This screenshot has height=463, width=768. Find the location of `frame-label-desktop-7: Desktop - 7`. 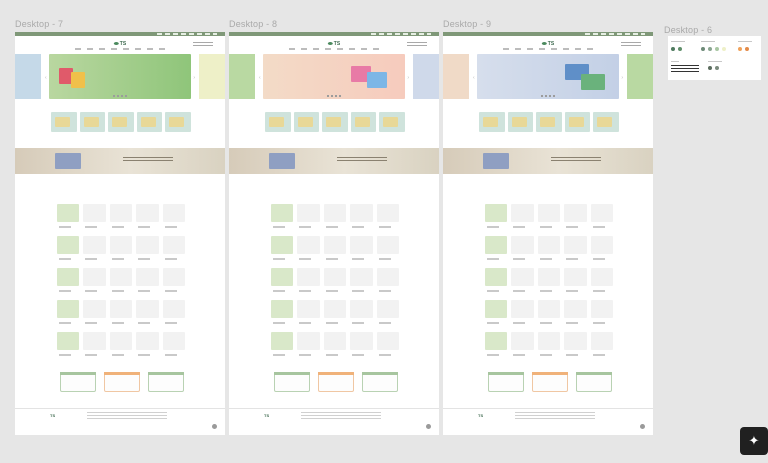

frame-label-desktop-7: Desktop - 7 is located at coordinates (39, 24).